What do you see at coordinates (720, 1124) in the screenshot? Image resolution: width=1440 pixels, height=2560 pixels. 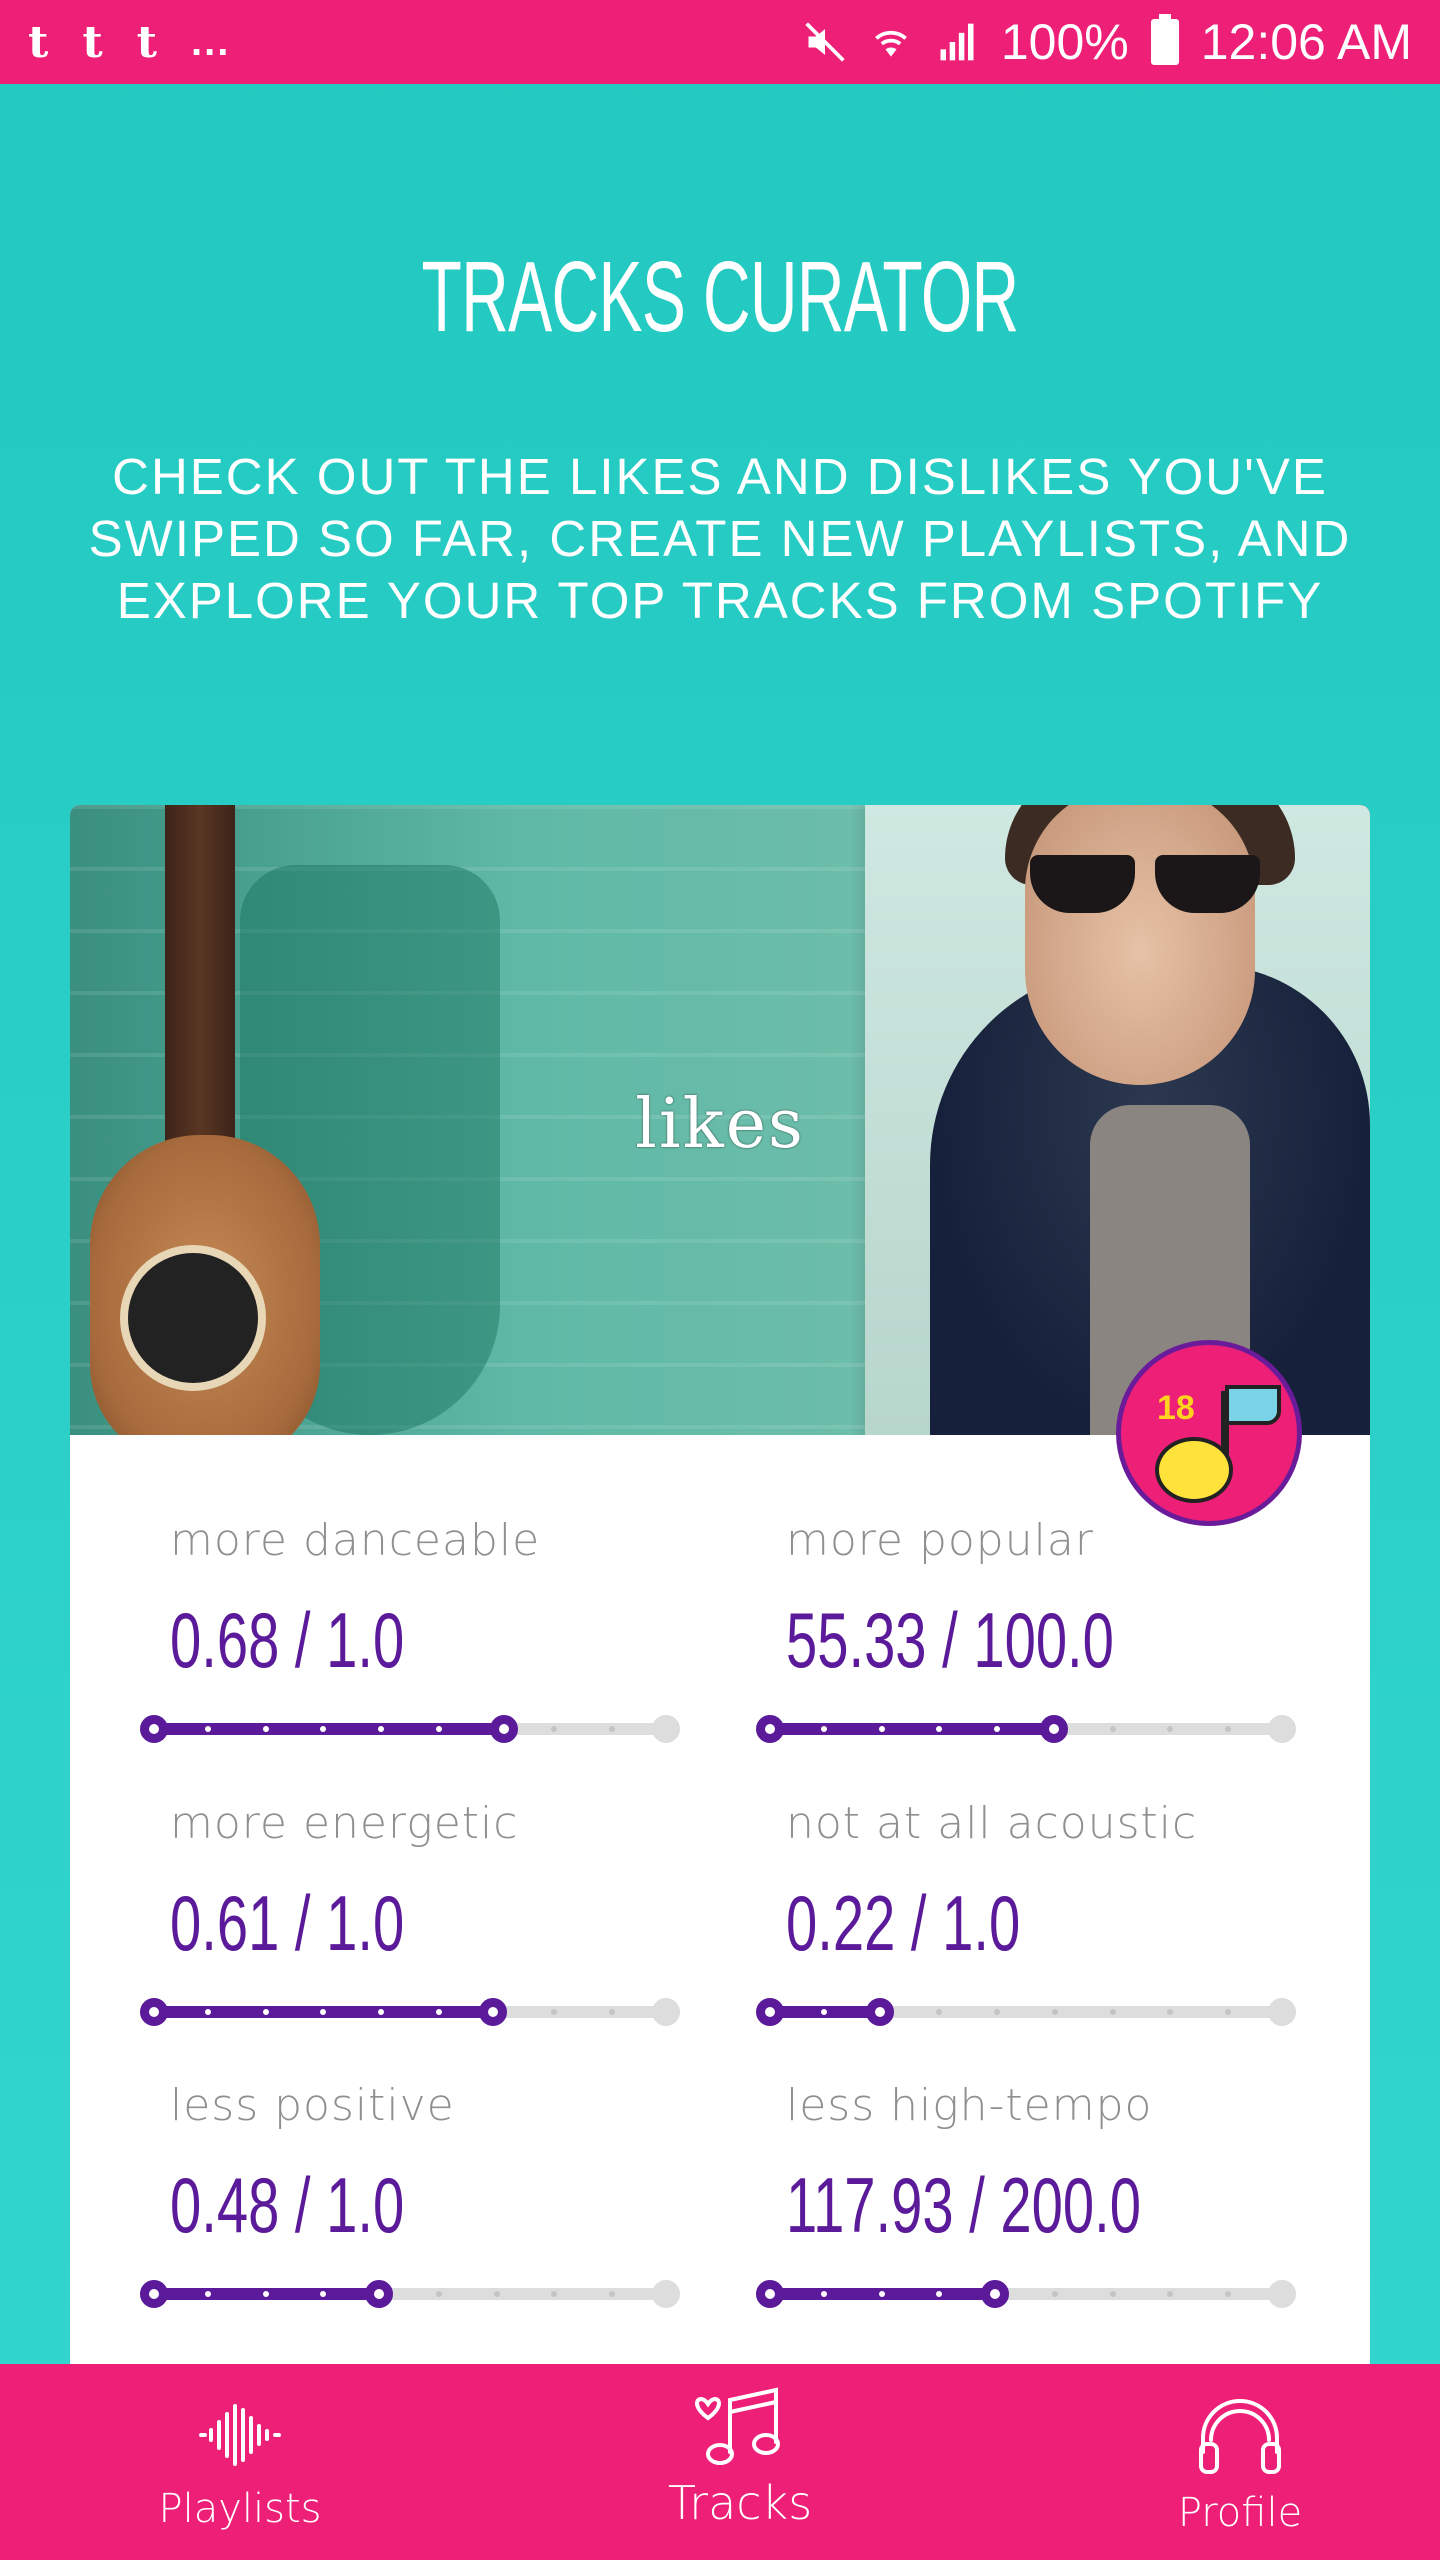 I see `hero-title: likes` at bounding box center [720, 1124].